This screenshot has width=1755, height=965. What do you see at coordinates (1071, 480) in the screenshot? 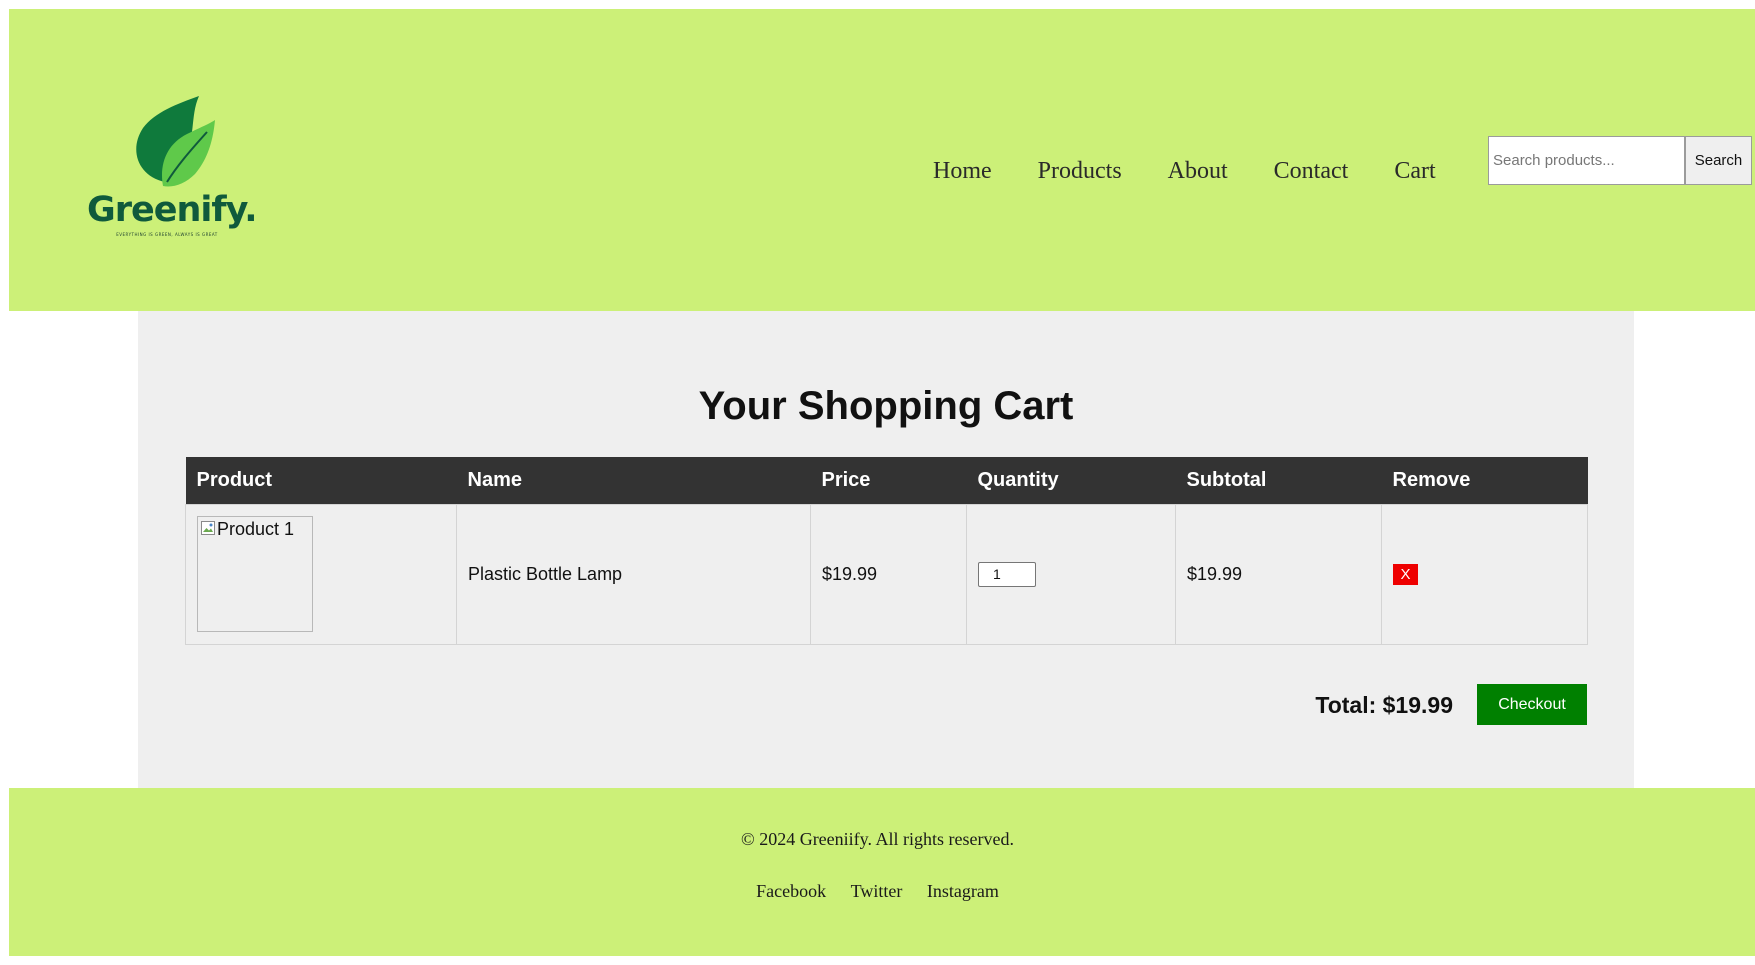
I see `column-header-quantity: Quantity` at bounding box center [1071, 480].